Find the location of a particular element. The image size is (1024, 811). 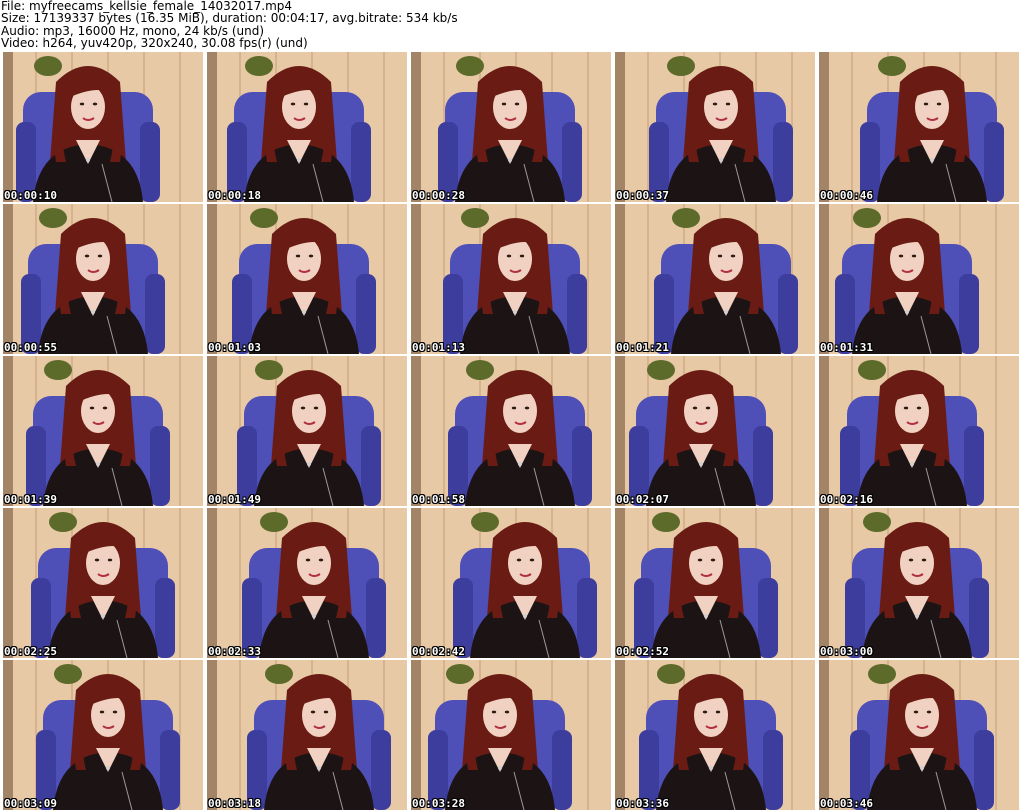

video-thumbnail: 00:00:37 is located at coordinates (715, 127).